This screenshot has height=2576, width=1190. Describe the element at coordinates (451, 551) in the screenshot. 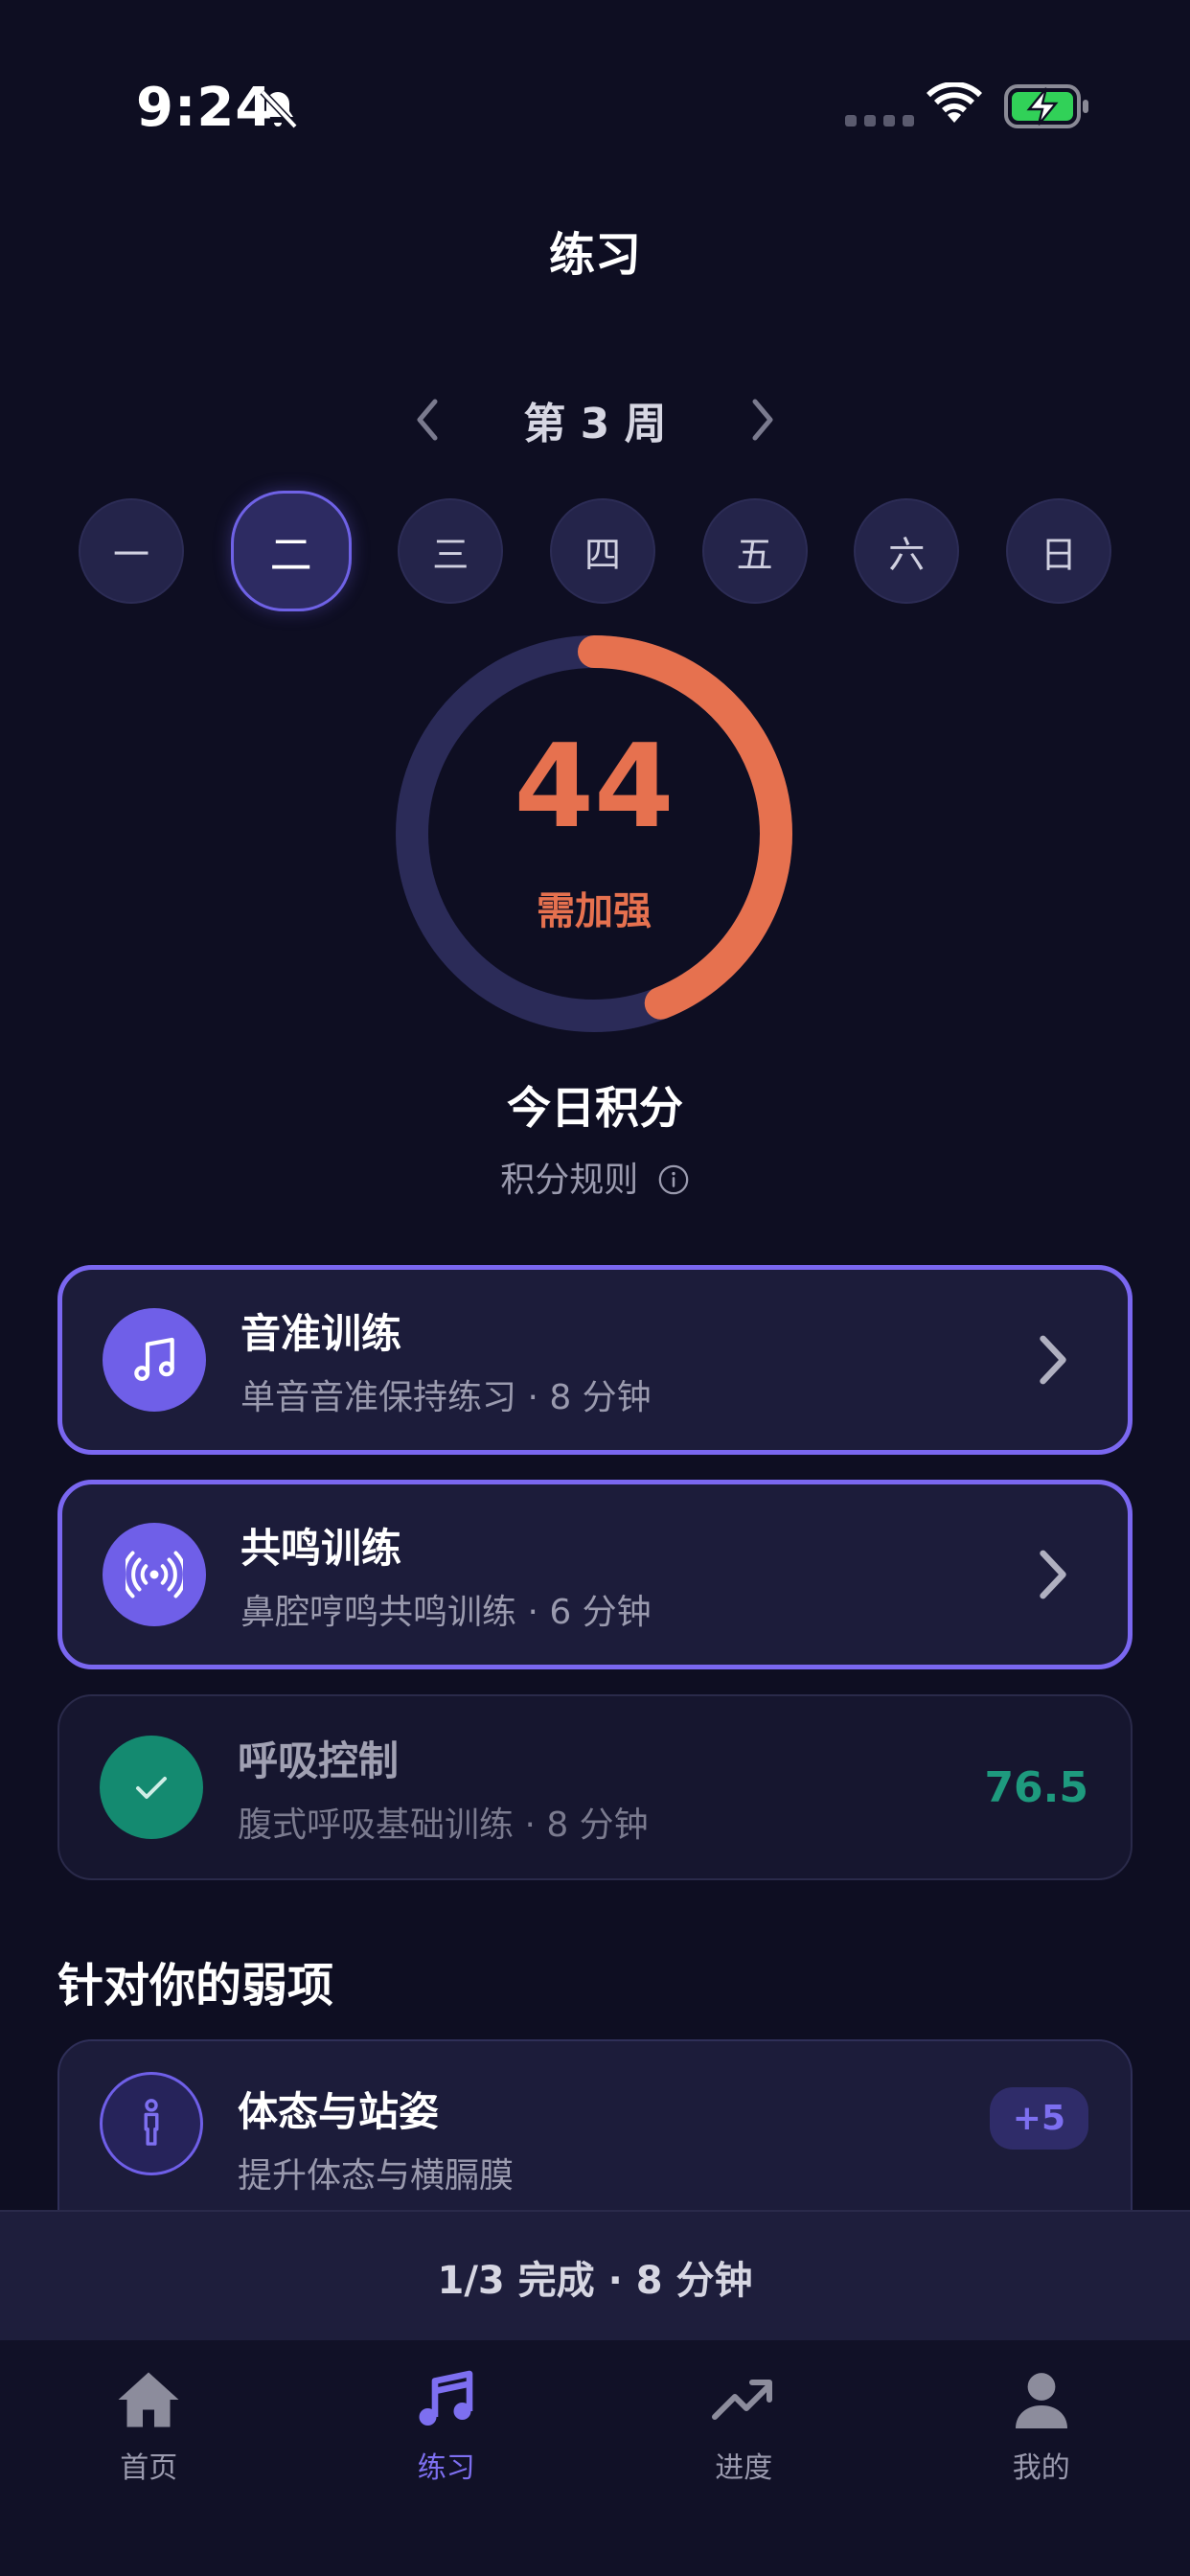

I see `day-pill-wed: 三` at that location.